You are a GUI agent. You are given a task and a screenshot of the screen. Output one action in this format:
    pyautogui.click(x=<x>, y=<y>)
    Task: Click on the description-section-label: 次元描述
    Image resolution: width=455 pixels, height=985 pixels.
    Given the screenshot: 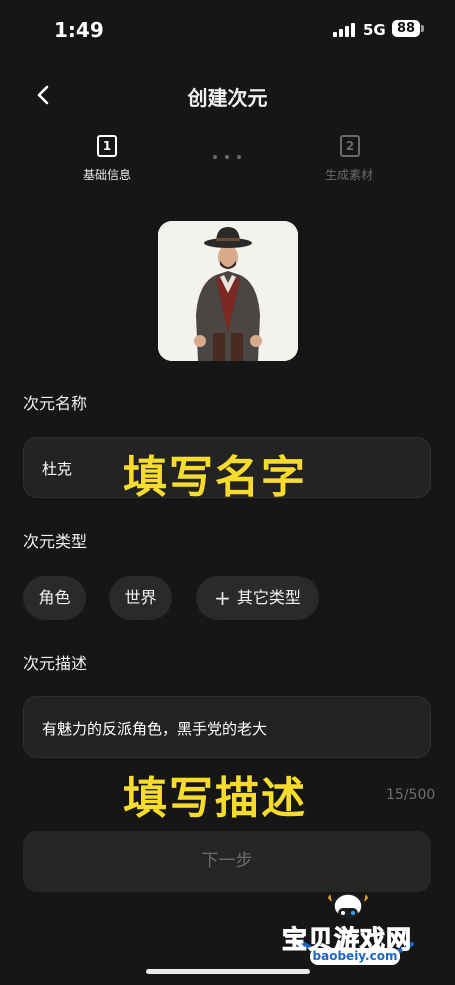 What is the action you would take?
    pyautogui.click(x=55, y=663)
    